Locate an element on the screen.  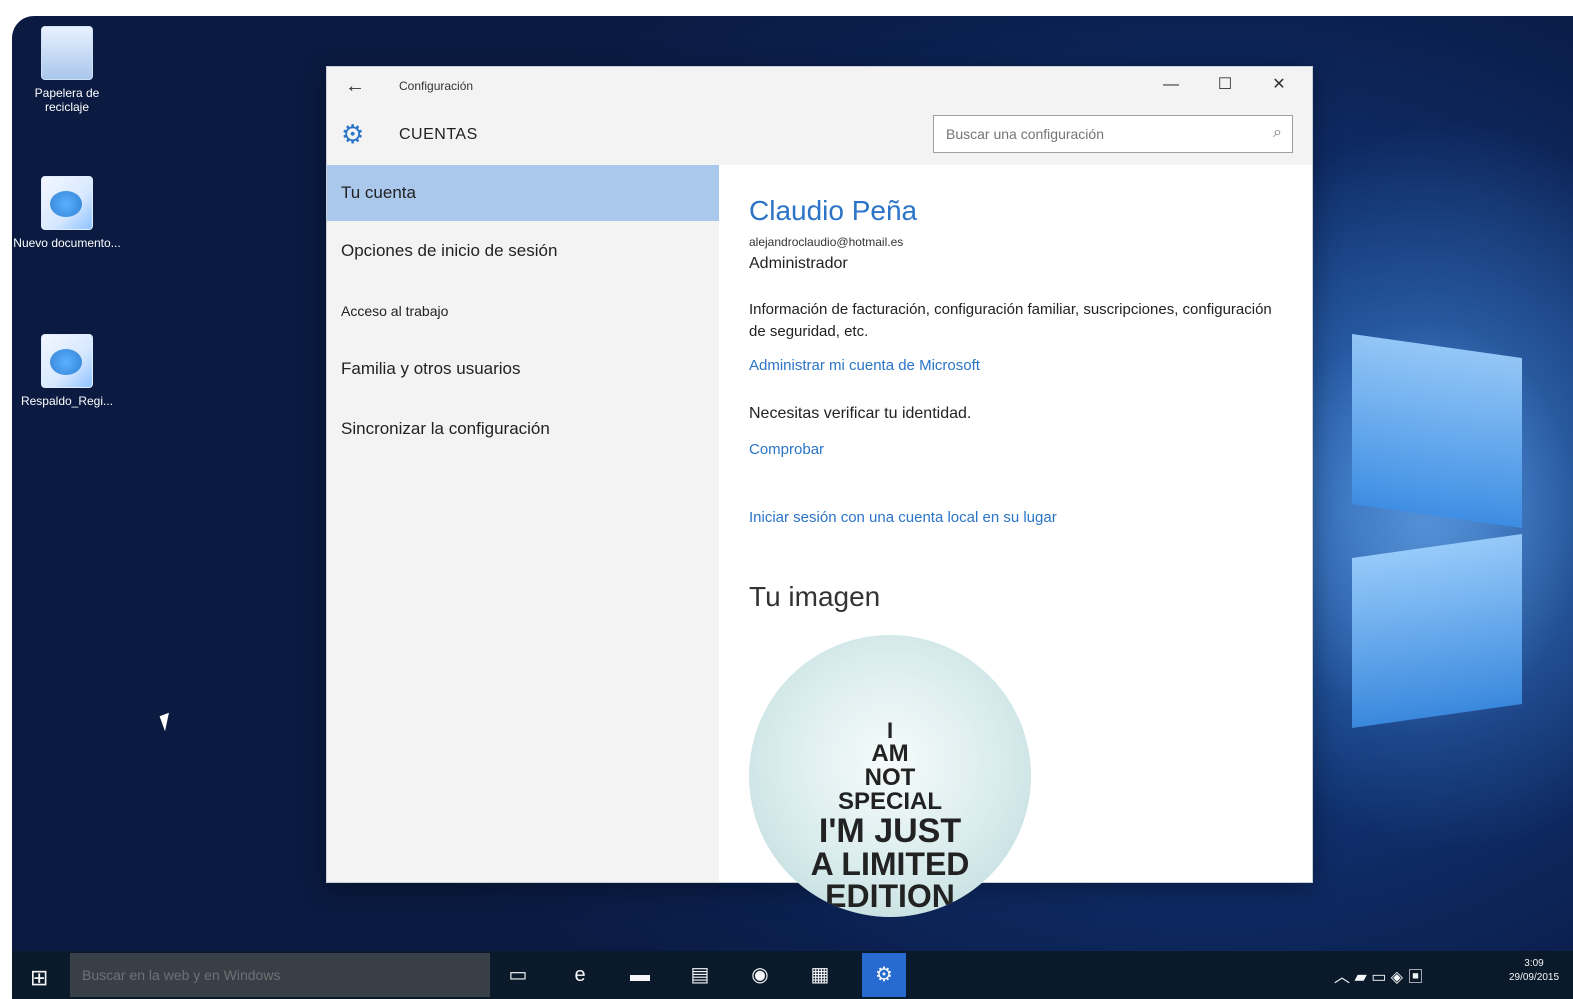
settings-search: ⌕ is located at coordinates (1113, 134).